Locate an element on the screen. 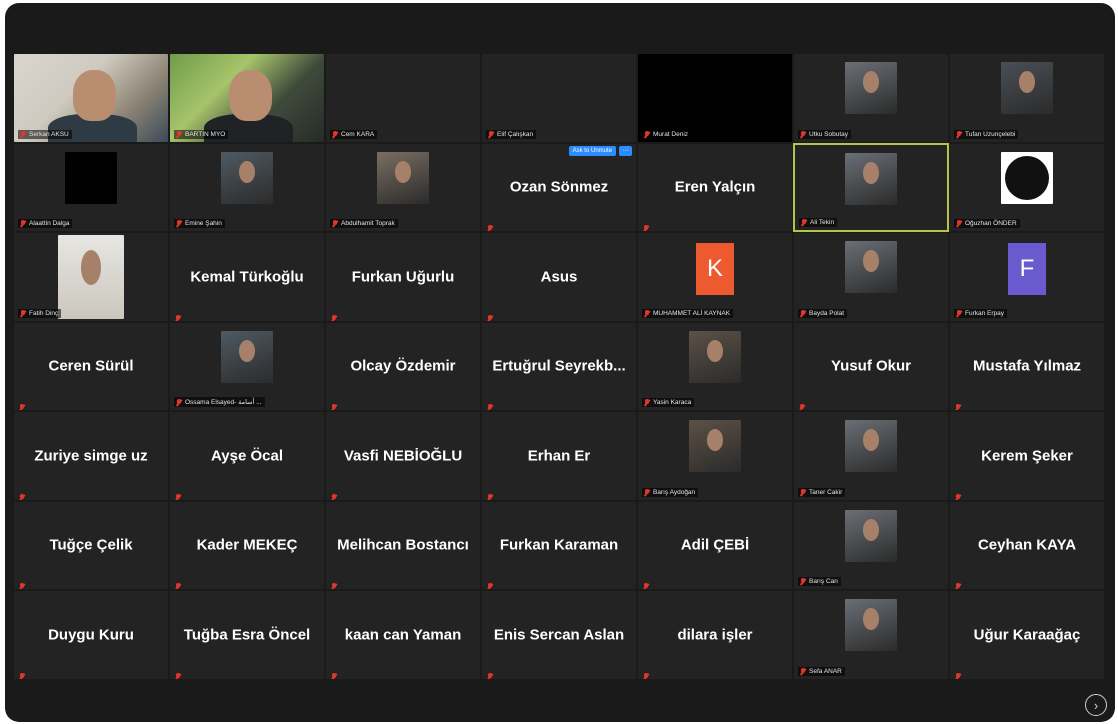 Image resolution: width=1118 pixels, height=724 pixels. participant-name: Furkan Karaman is located at coordinates (559, 545).